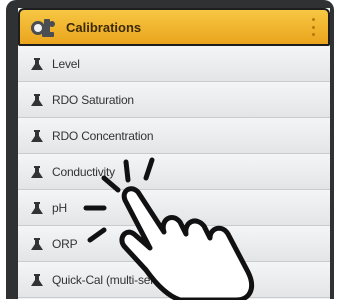  I want to click on header-title: Calibrations, so click(104, 27).